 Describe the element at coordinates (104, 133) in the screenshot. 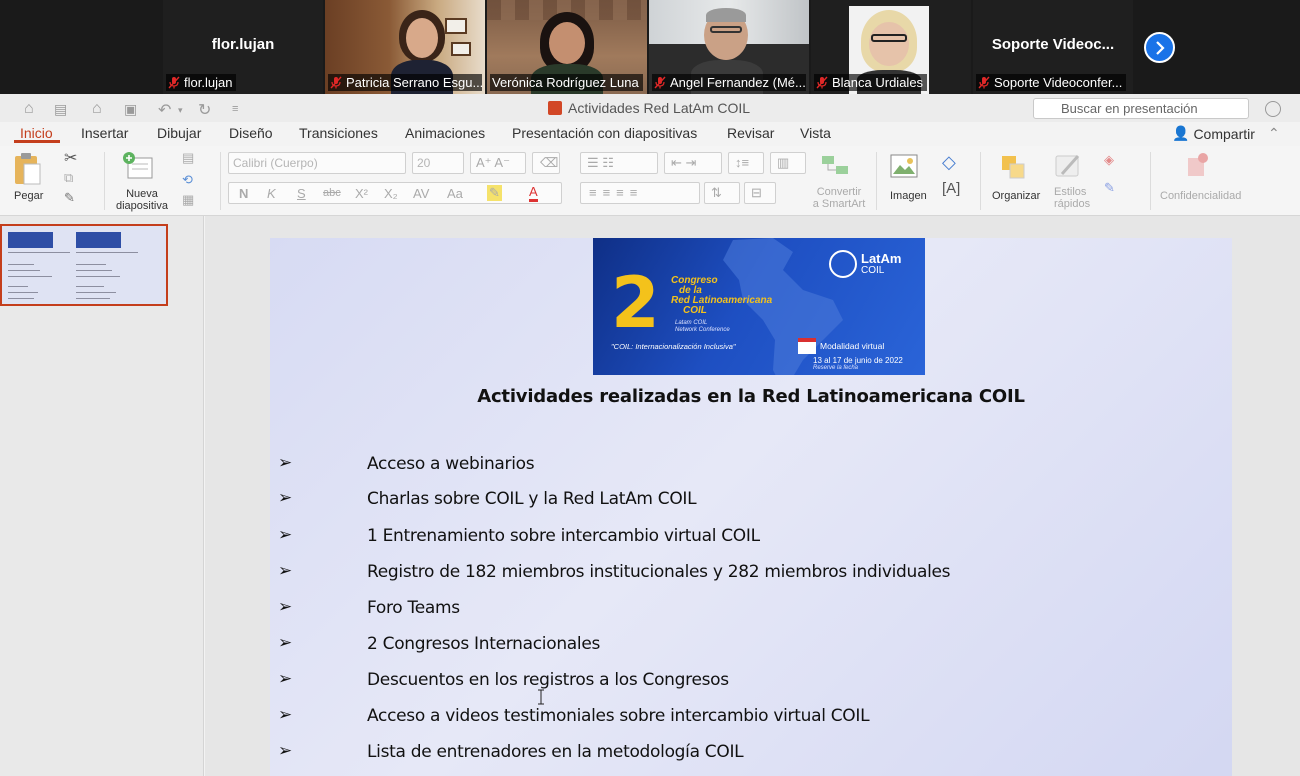

I see `tab-insertar: Insertar` at that location.